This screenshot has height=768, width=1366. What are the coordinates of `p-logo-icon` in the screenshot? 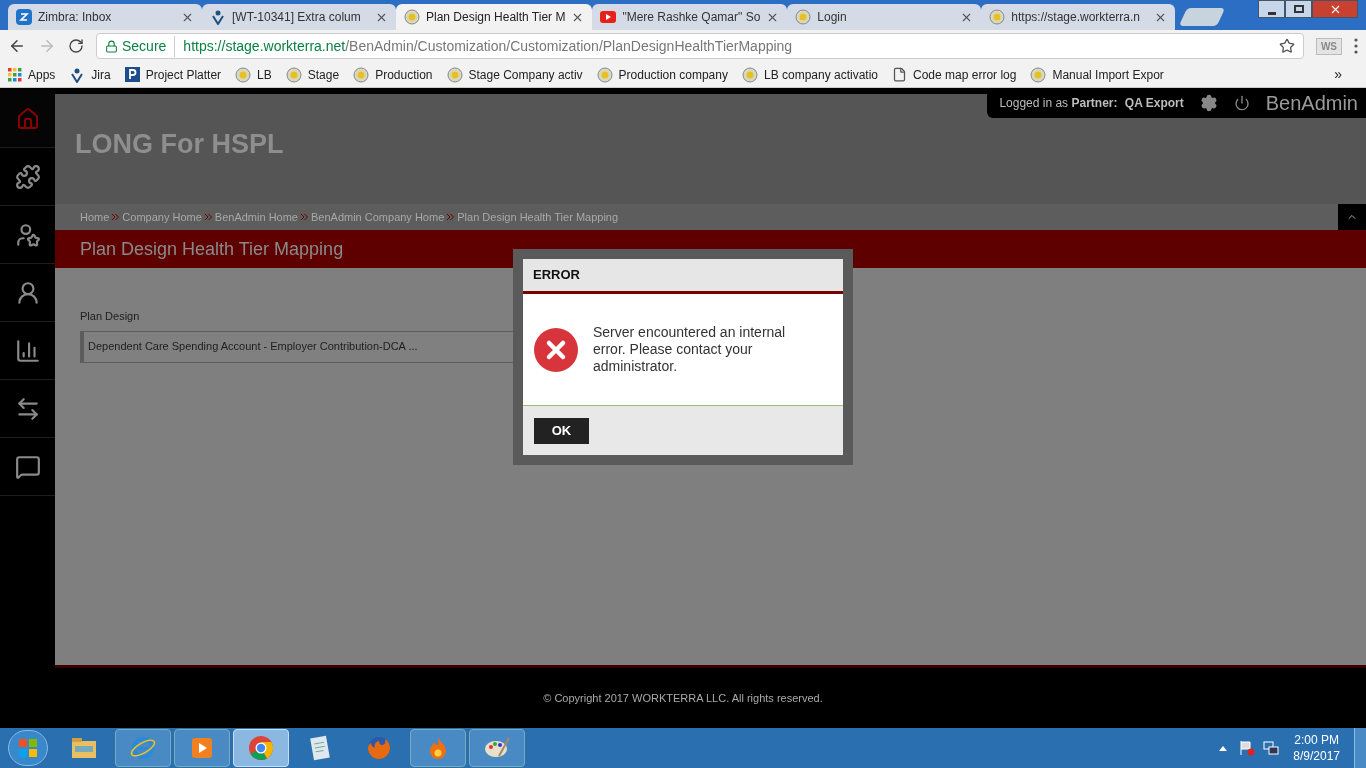 It's located at (132, 74).